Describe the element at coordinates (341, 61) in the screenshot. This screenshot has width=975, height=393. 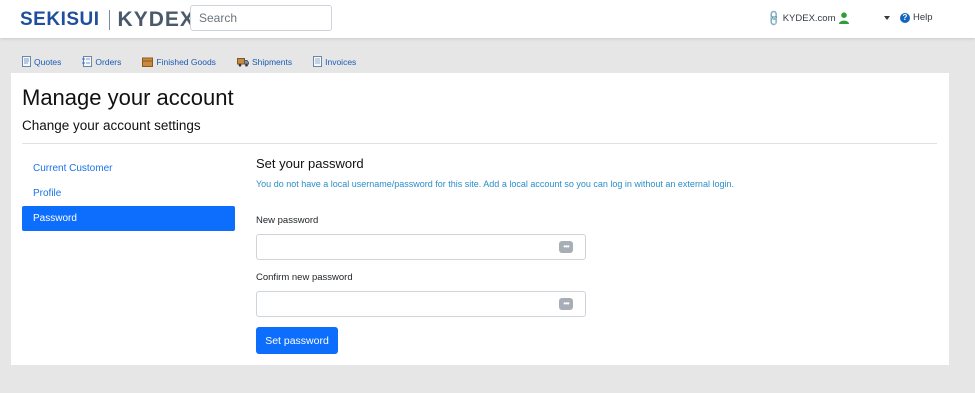
I see `tab-invoices-label: Invoices` at that location.